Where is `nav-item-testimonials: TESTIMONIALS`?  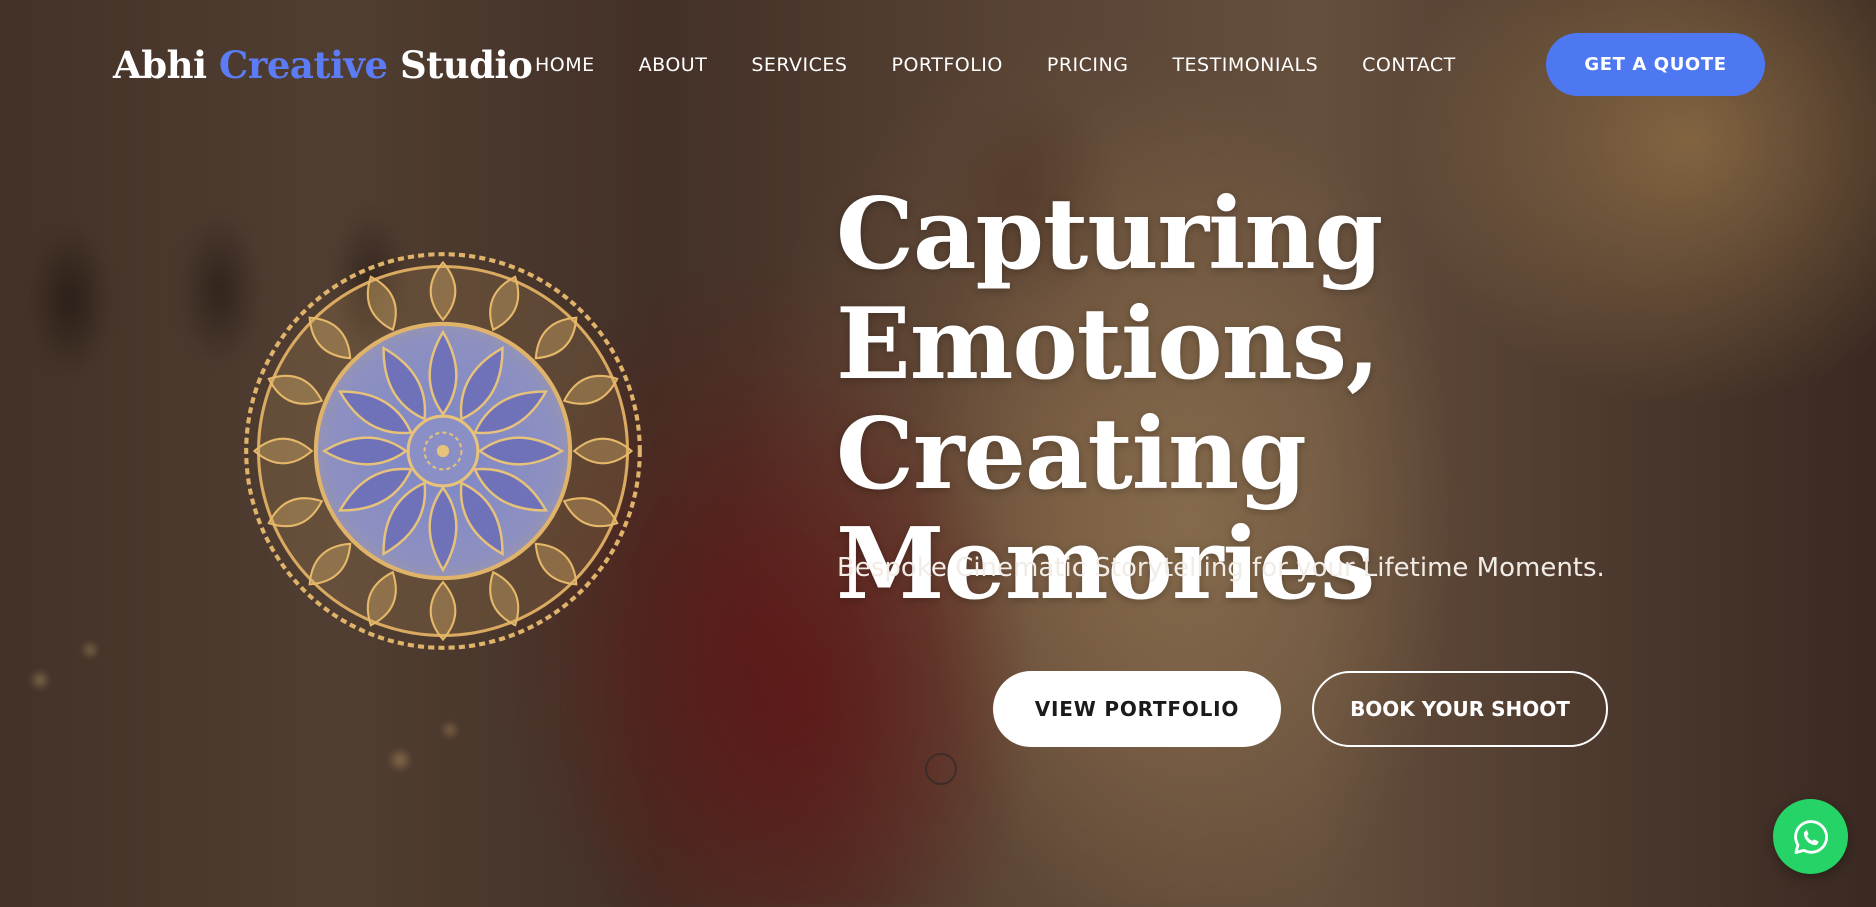
nav-item-testimonials: TESTIMONIALS is located at coordinates (1245, 65).